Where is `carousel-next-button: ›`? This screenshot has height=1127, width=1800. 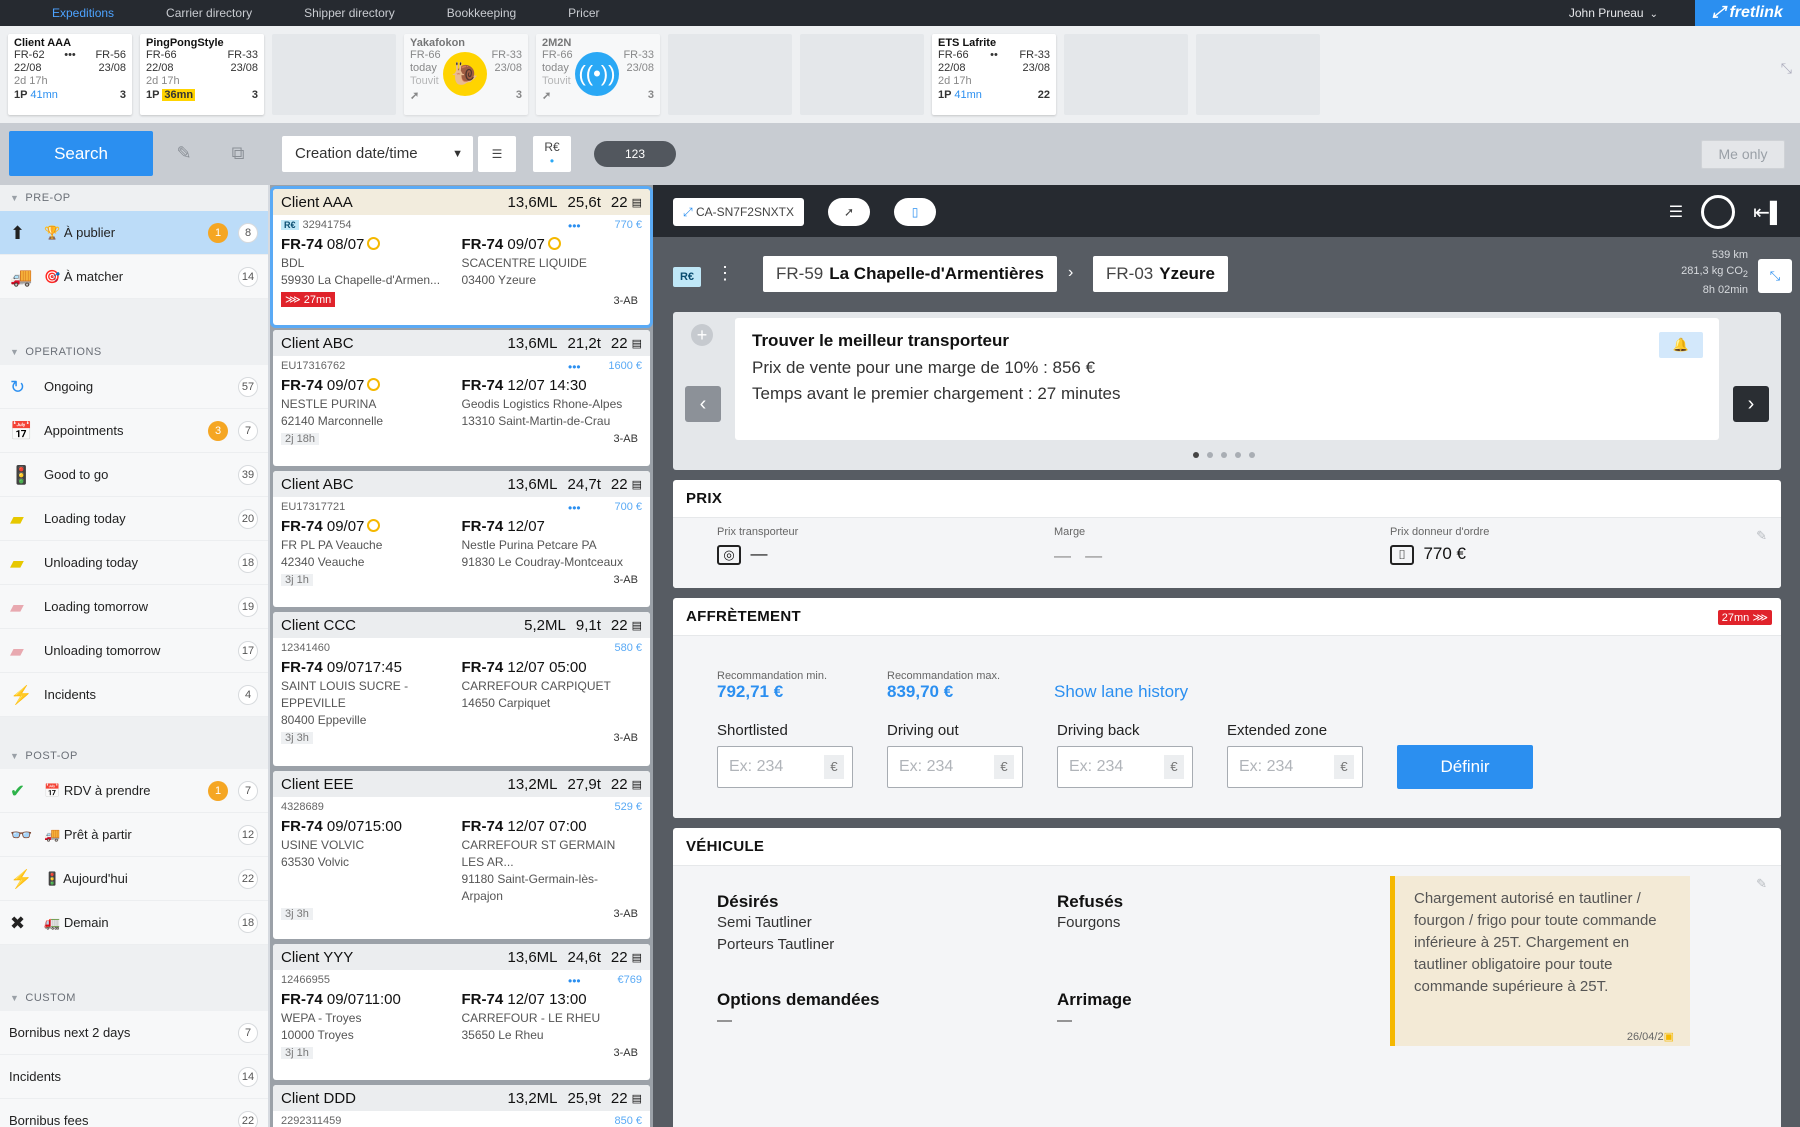 carousel-next-button: › is located at coordinates (1751, 404).